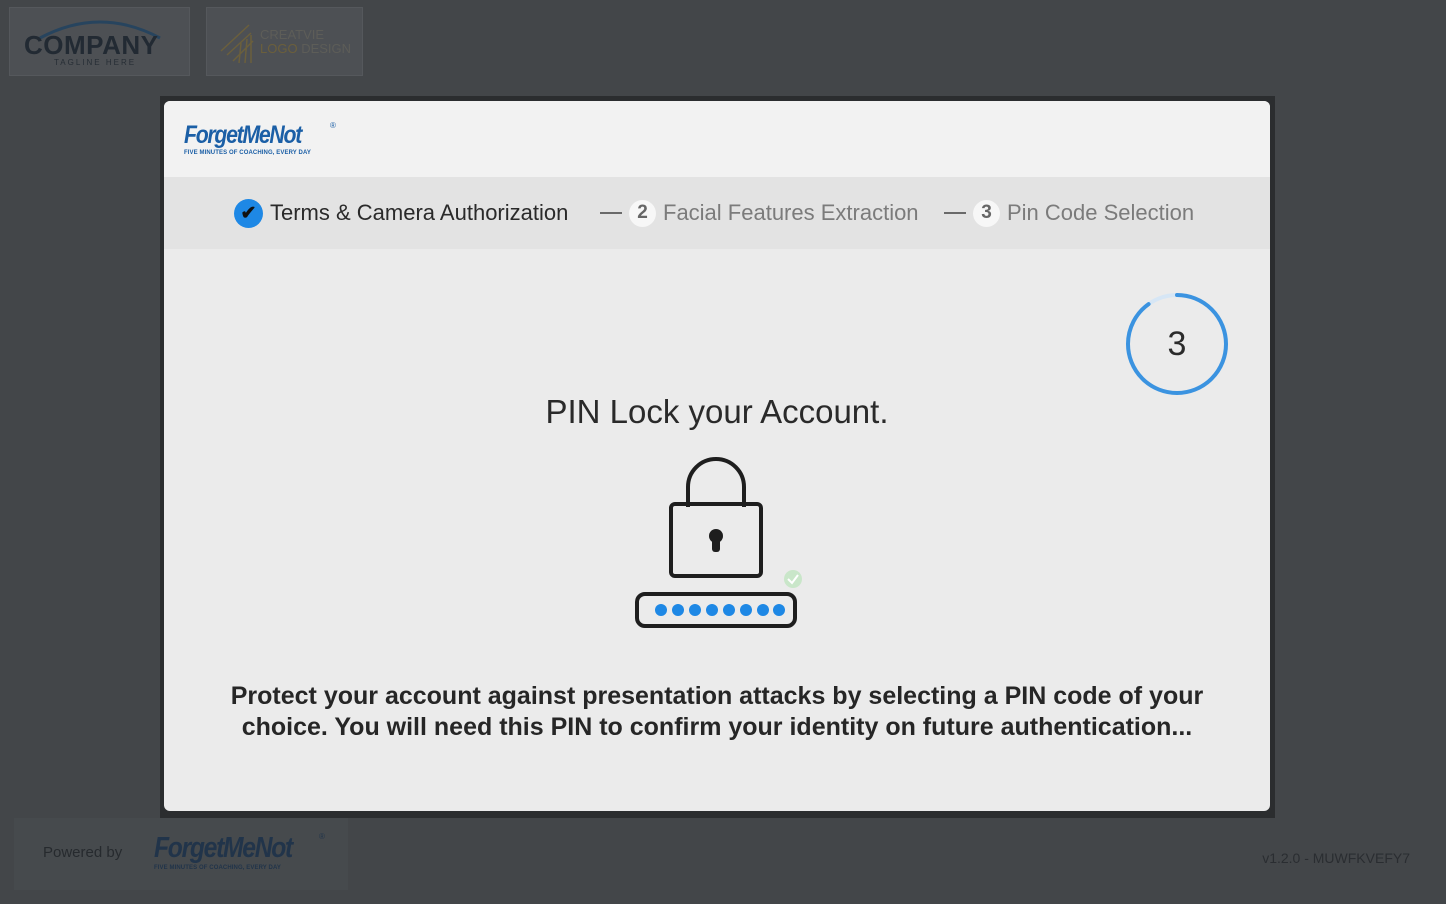 The image size is (1446, 904). I want to click on step-pin-label: Pin Code Selection, so click(1101, 212).